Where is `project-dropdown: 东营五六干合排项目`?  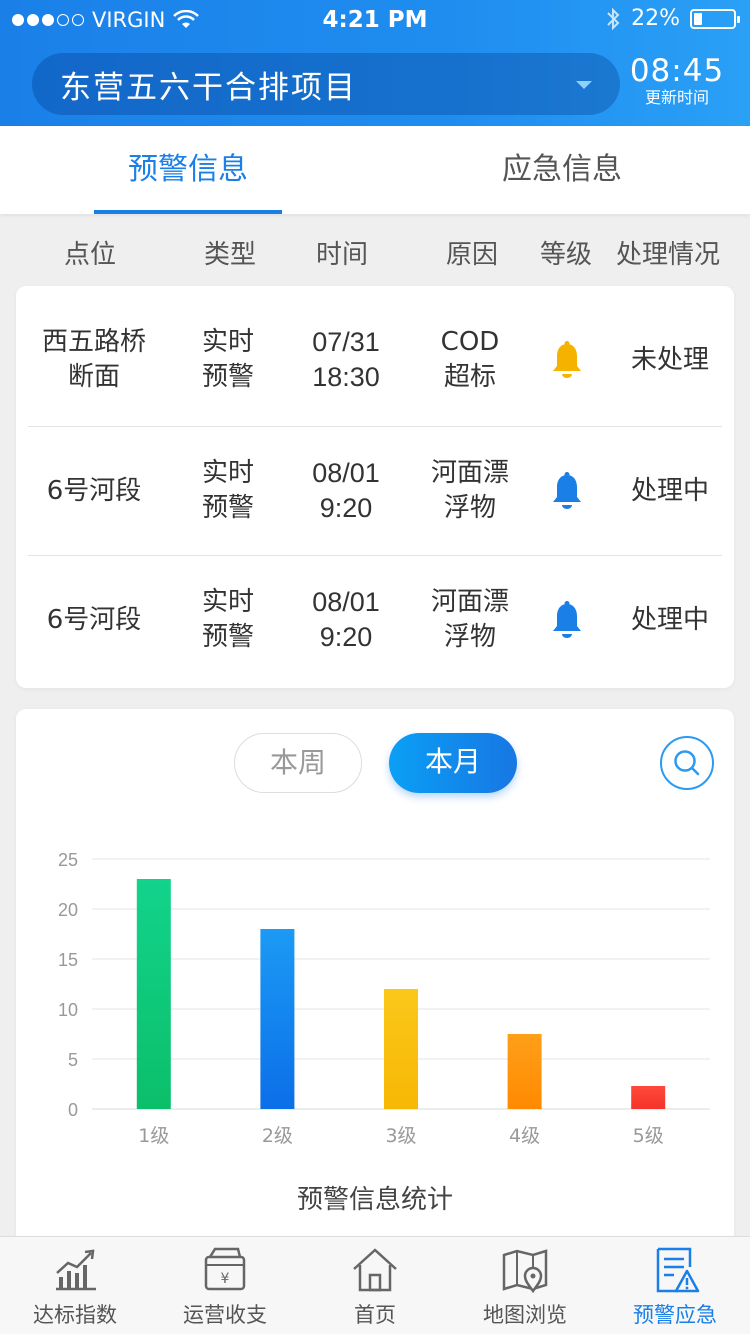 project-dropdown: 东营五六干合排项目 is located at coordinates (326, 84).